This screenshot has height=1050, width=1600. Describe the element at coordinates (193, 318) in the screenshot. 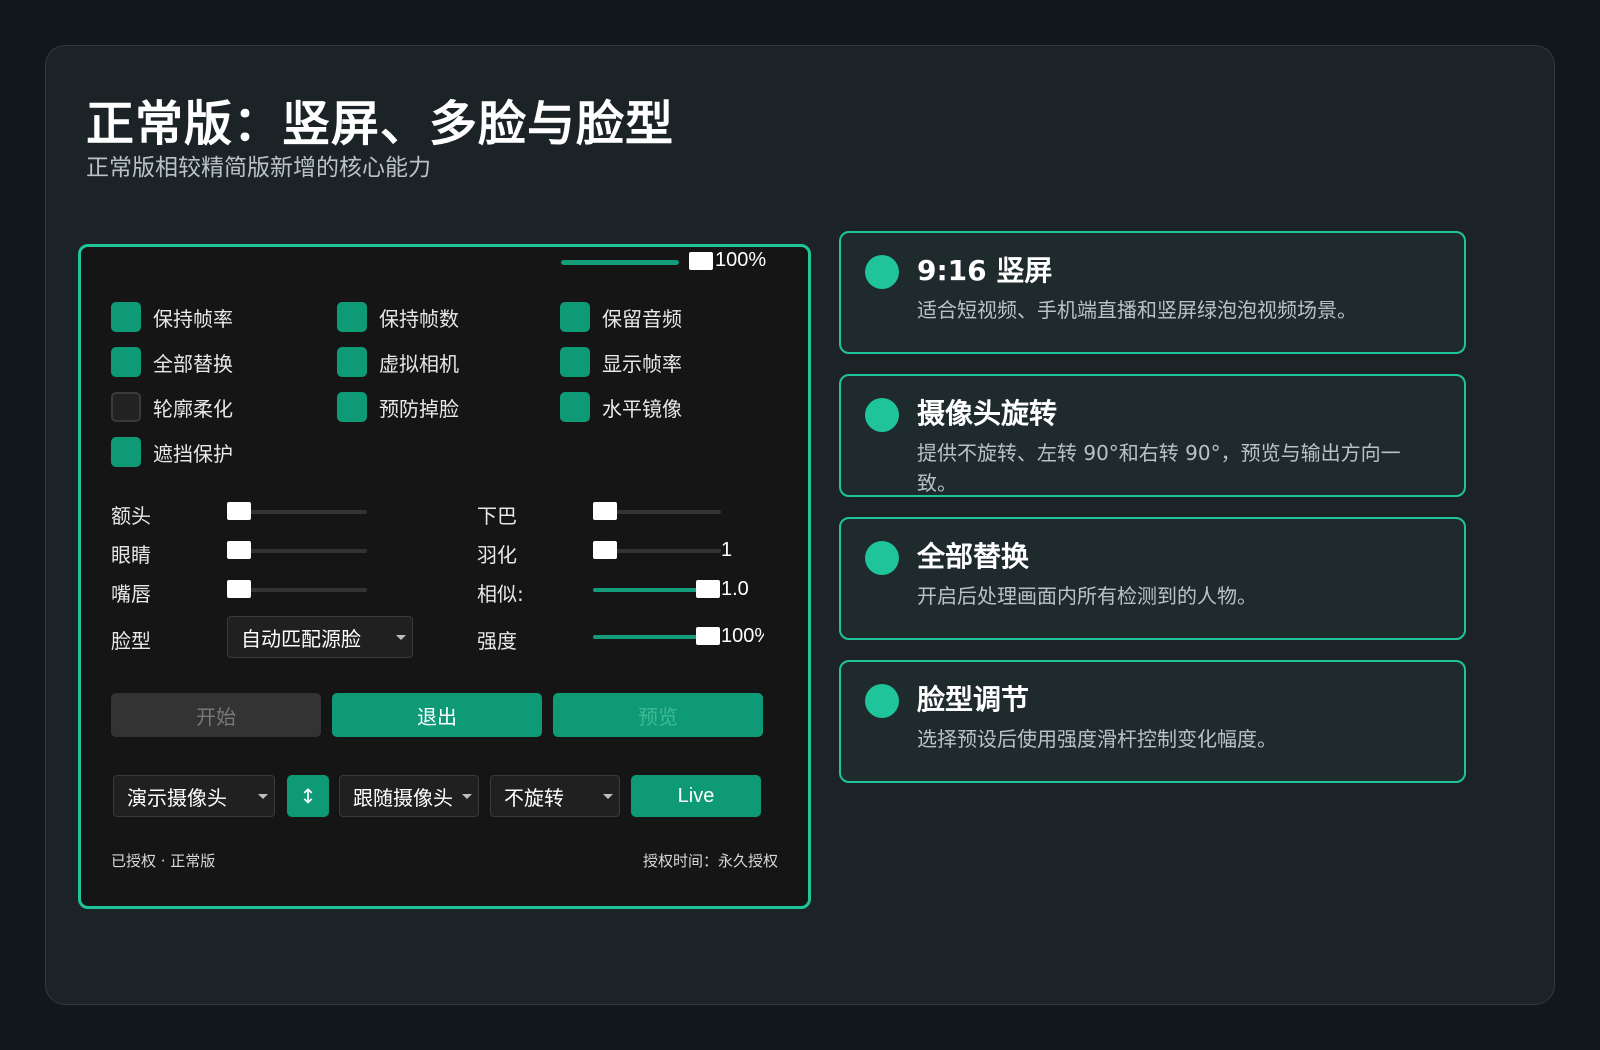

I see `checkbox-label: 保持帧率` at that location.